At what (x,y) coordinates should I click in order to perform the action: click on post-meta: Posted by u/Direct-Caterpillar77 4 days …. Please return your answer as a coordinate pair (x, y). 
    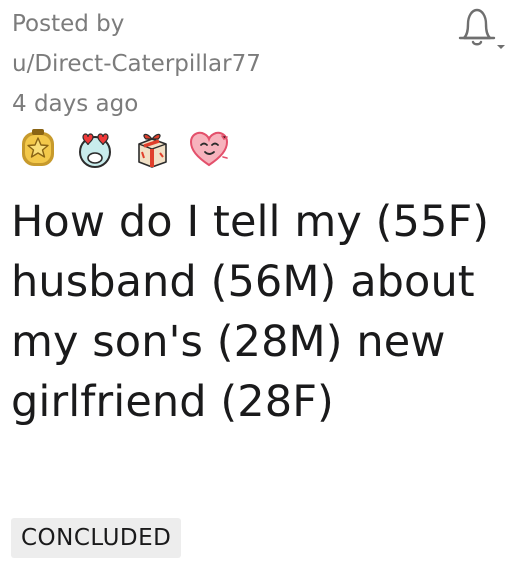
    Looking at the image, I should click on (136, 64).